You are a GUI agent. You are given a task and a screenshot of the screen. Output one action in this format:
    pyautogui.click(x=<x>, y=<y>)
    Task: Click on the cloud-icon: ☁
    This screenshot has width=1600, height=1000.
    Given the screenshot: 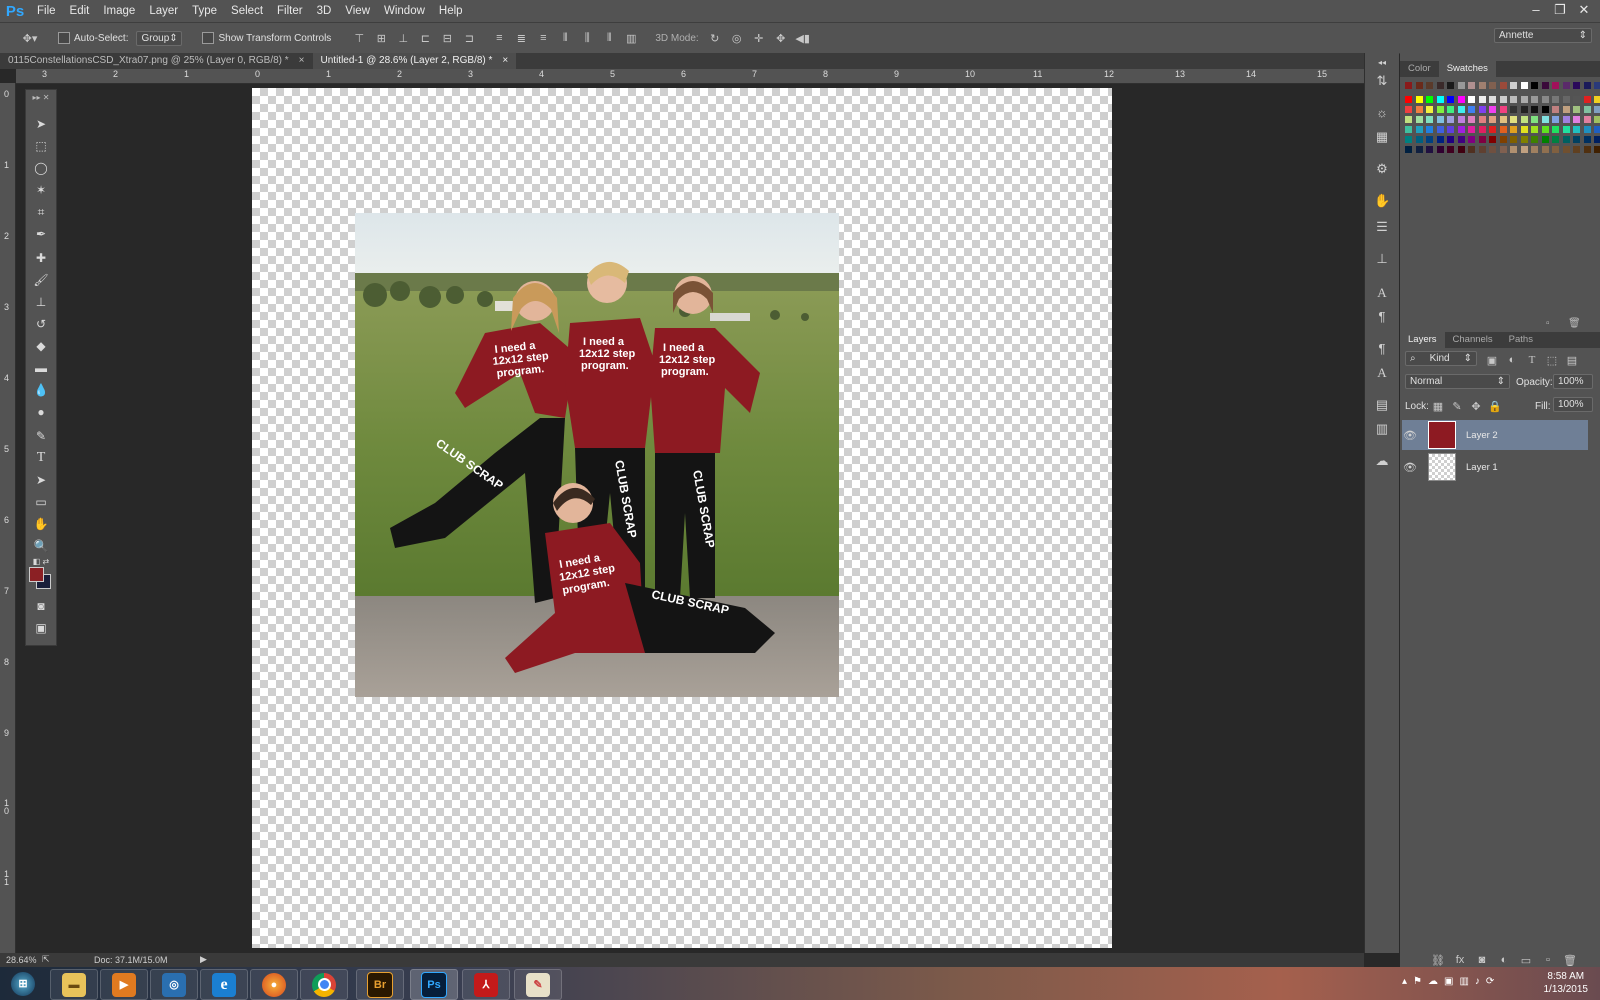 What is the action you would take?
    pyautogui.click(x=1433, y=981)
    